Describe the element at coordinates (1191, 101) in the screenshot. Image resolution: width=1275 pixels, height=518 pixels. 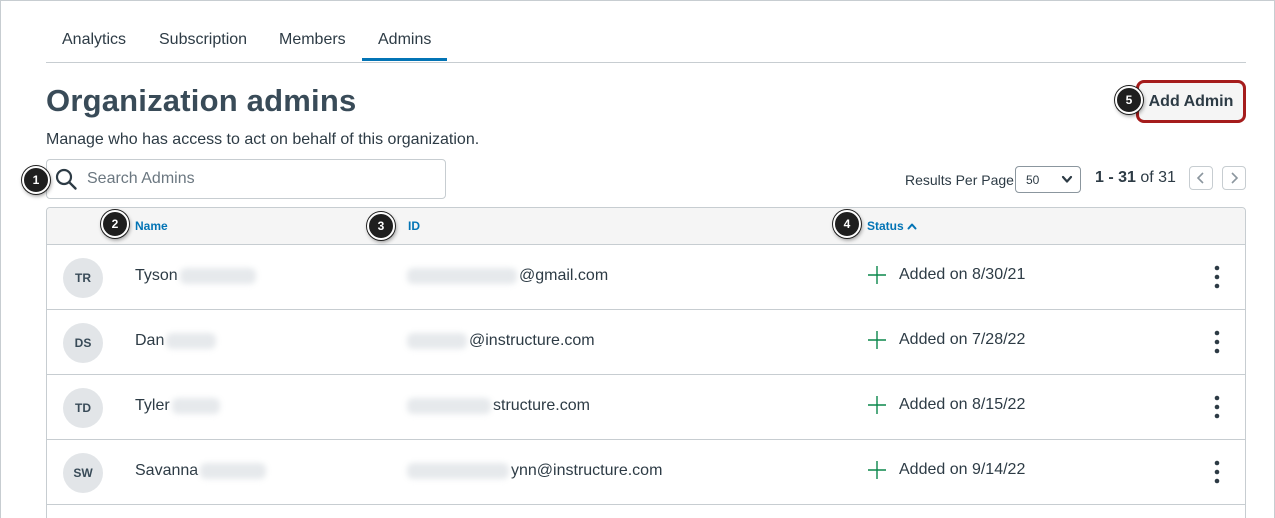
I see `add-admin-button: Add Admin` at that location.